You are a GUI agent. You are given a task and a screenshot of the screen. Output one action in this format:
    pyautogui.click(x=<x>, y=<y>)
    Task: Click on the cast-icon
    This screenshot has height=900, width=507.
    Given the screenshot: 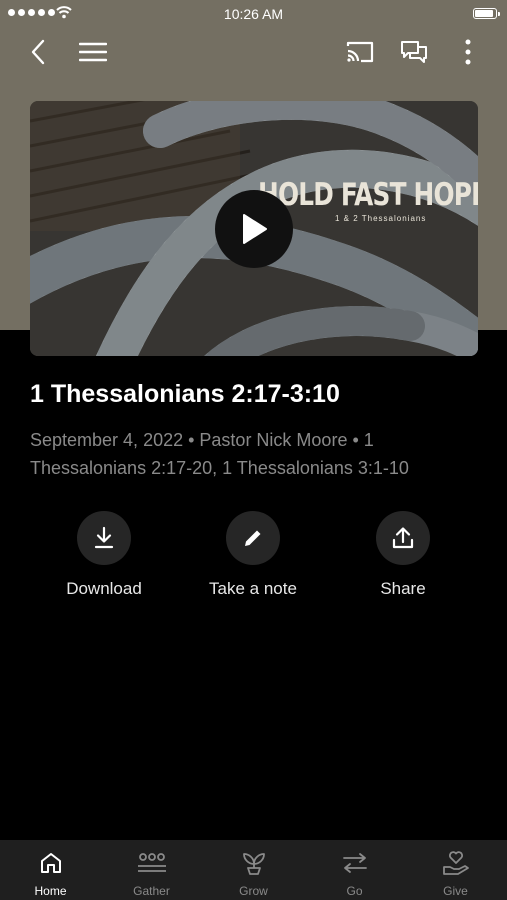 What is the action you would take?
    pyautogui.click(x=360, y=52)
    